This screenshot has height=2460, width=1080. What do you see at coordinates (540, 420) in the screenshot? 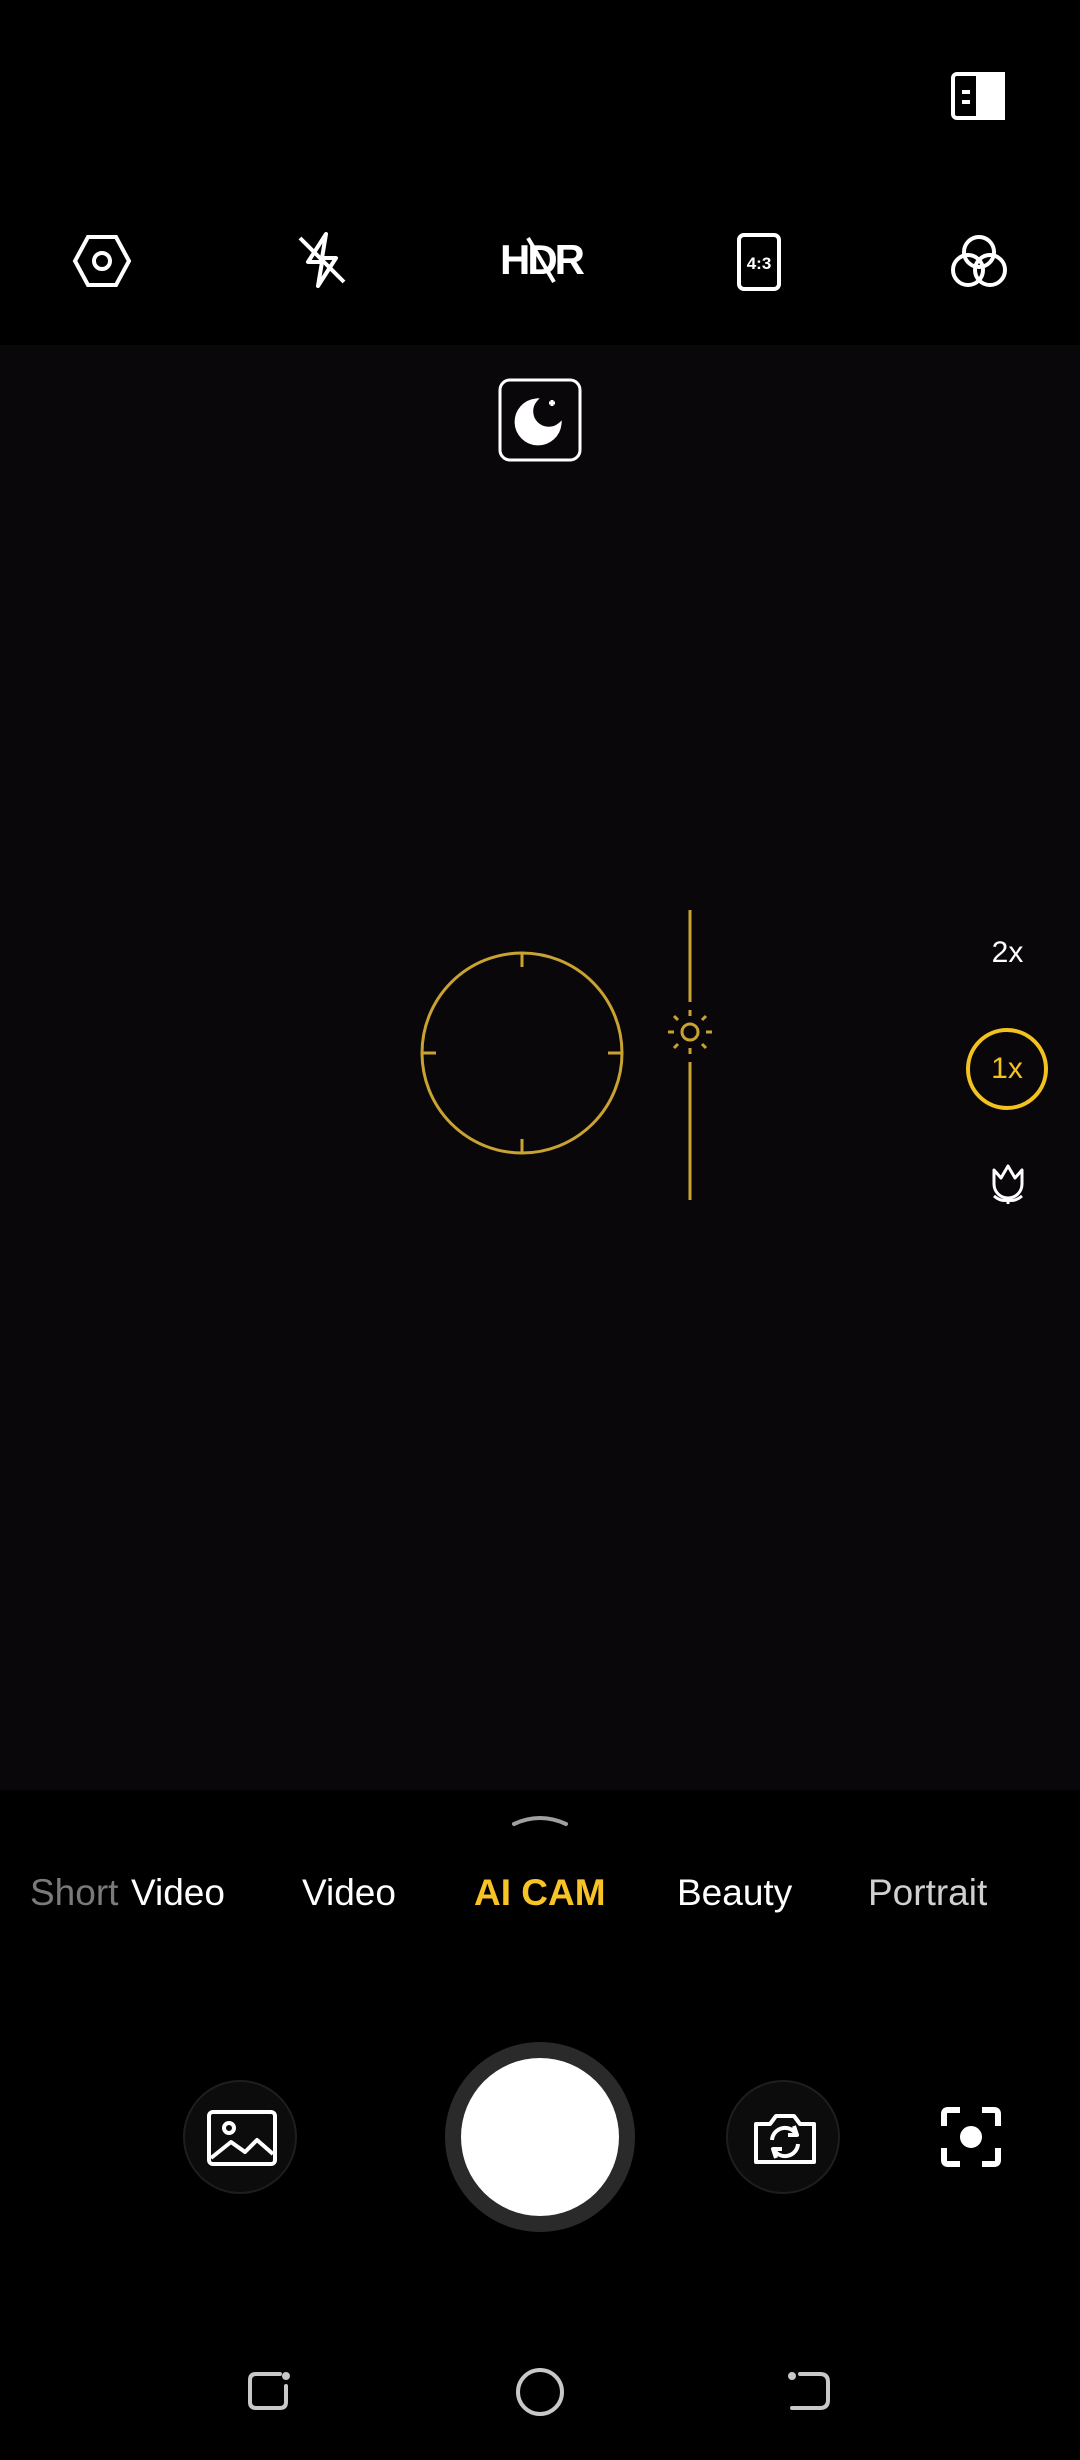
I see `moon-icon` at bounding box center [540, 420].